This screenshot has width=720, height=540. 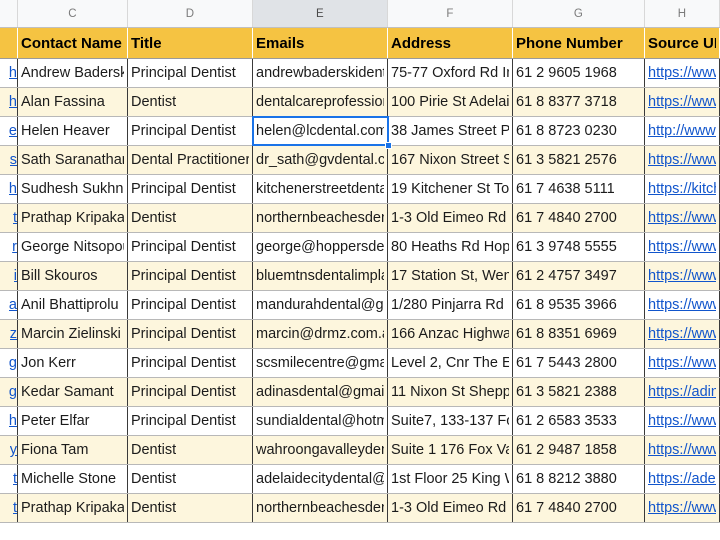 I want to click on cell-contact-name: Kedar Samant, so click(x=73, y=392).